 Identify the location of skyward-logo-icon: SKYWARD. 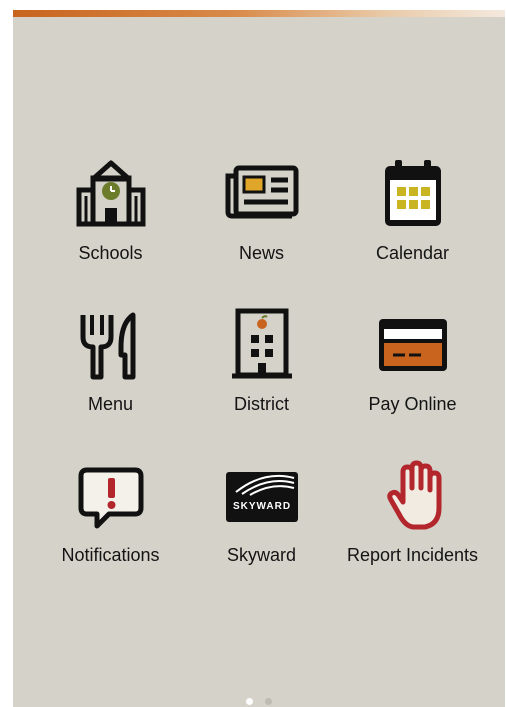
(262, 496).